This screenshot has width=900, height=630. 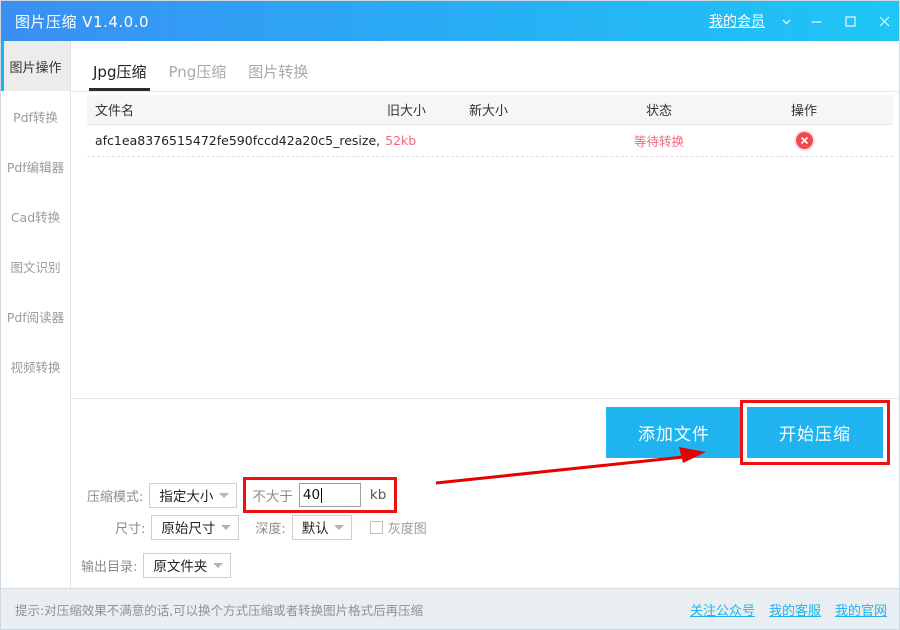 I want to click on footer-links: 关注公众号 我的客服 我的官网, so click(x=788, y=609).